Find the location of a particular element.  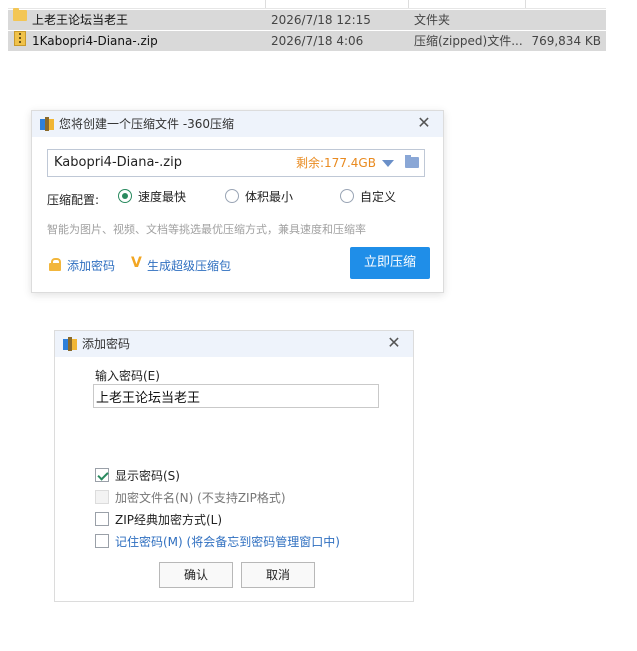

file-date: 2026/7/18 4:06 is located at coordinates (317, 41).